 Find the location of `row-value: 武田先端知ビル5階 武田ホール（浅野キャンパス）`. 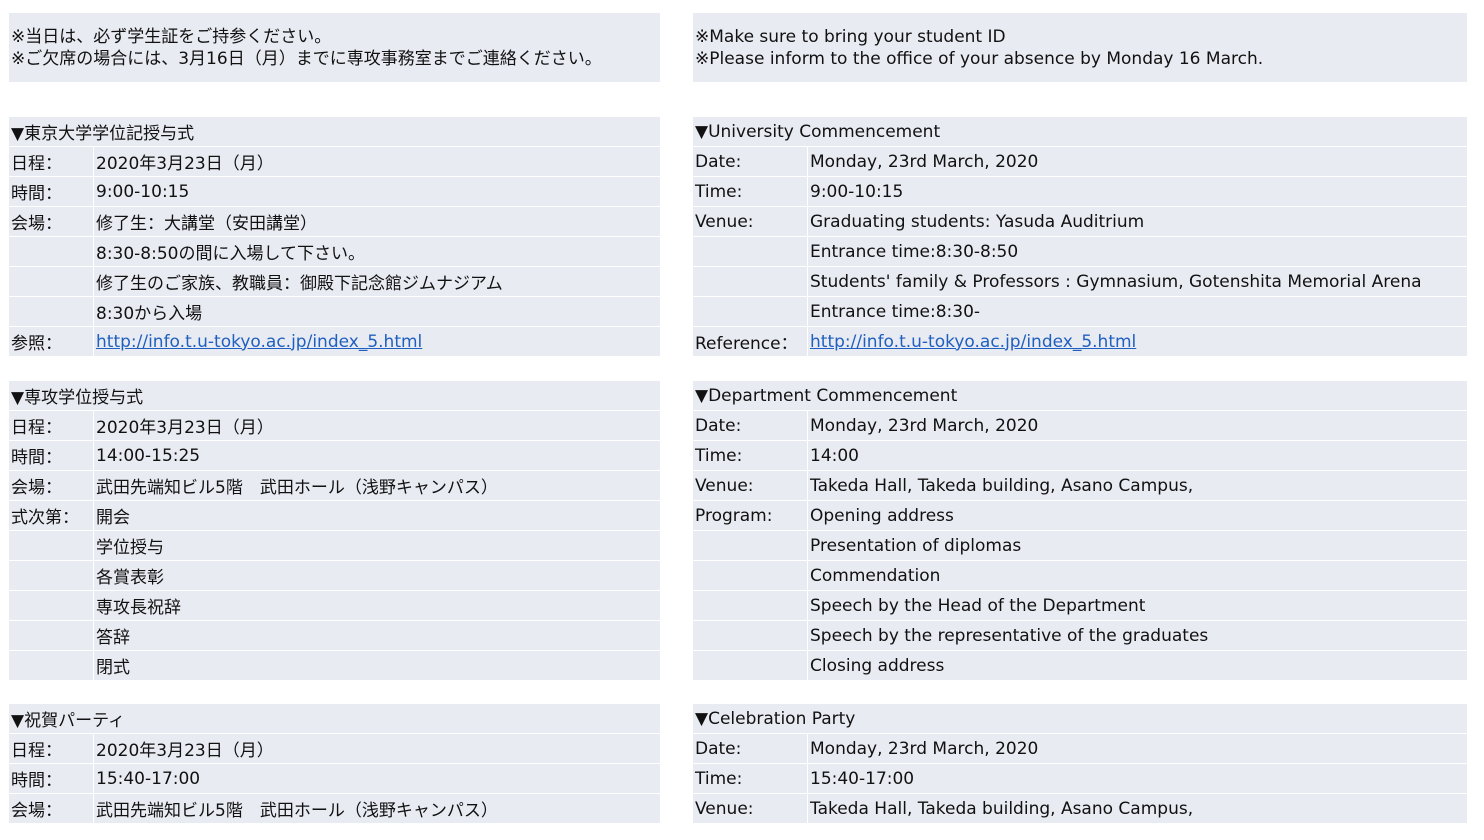

row-value: 武田先端知ビル5階 武田ホール（浅野キャンパス） is located at coordinates (297, 488).